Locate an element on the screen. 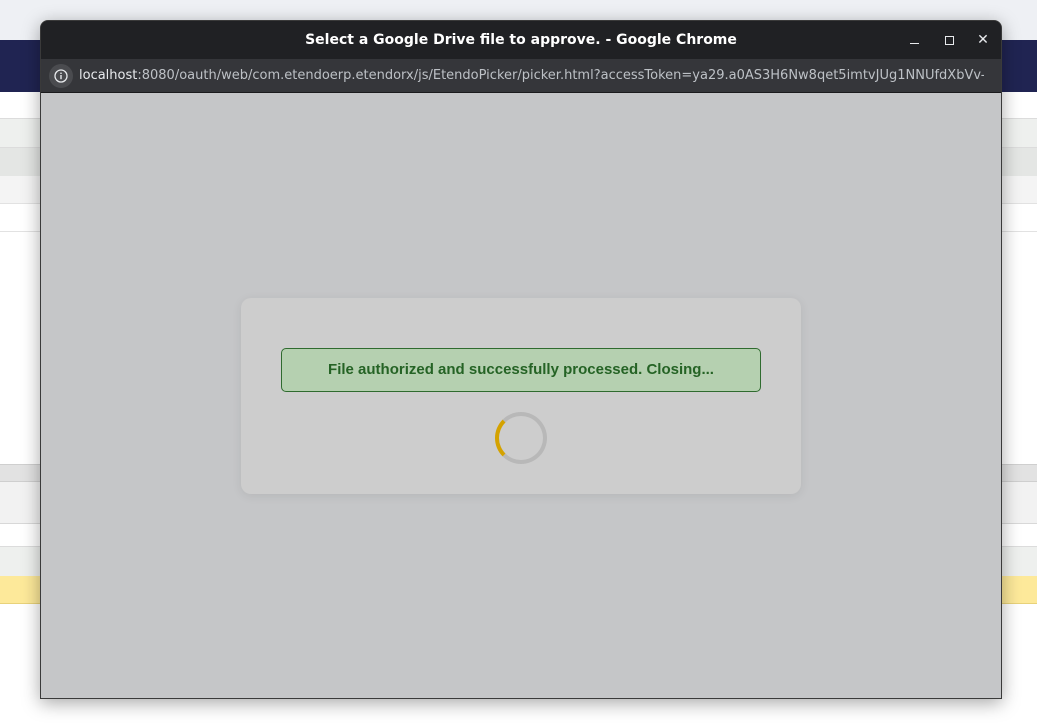 This screenshot has width=1037, height=726. logout-icon: ↦ is located at coordinates (5, 109).